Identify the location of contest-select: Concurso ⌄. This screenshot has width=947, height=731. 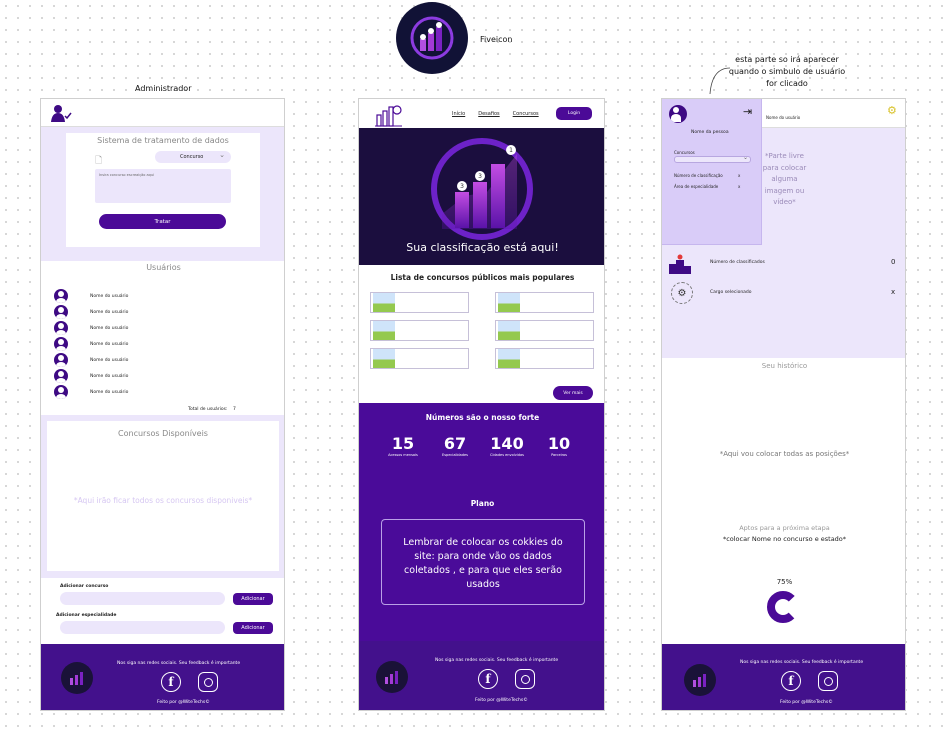
(193, 157).